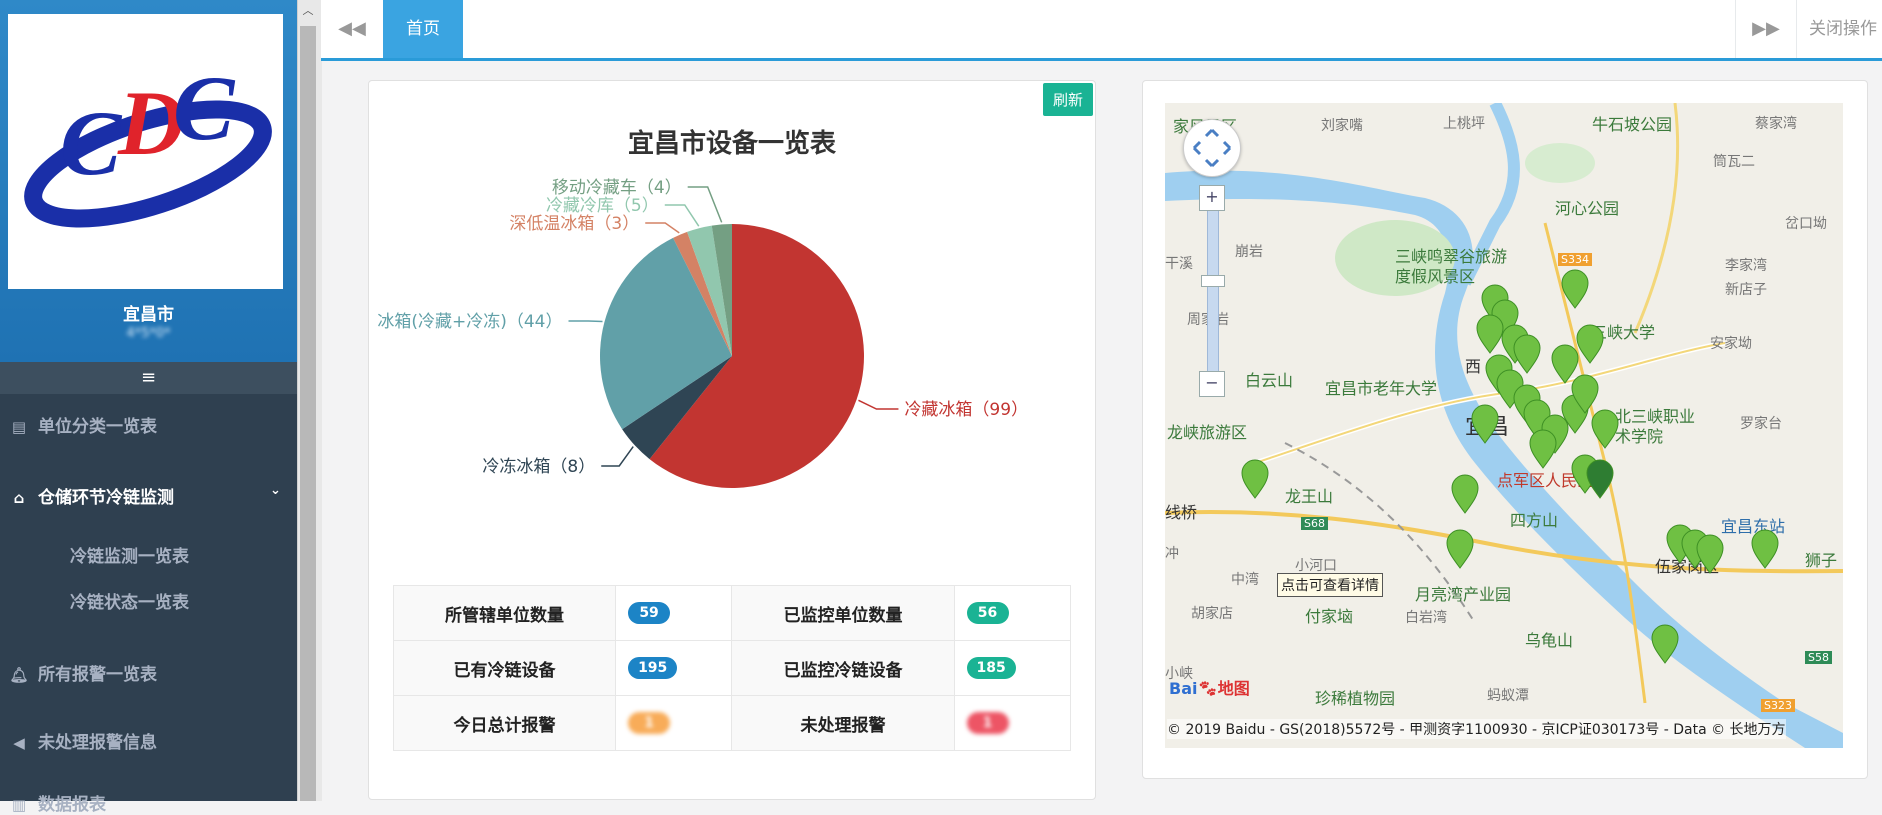 Image resolution: width=1882 pixels, height=815 pixels. What do you see at coordinates (19, 427) in the screenshot?
I see `clipboard-icon: ▤` at bounding box center [19, 427].